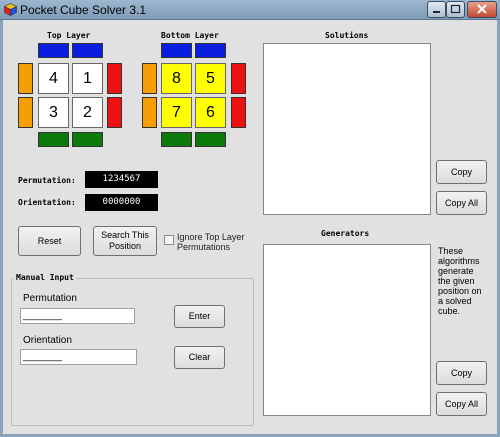  Describe the element at coordinates (347, 35) in the screenshot. I see `solutions-title: Solutions` at that location.